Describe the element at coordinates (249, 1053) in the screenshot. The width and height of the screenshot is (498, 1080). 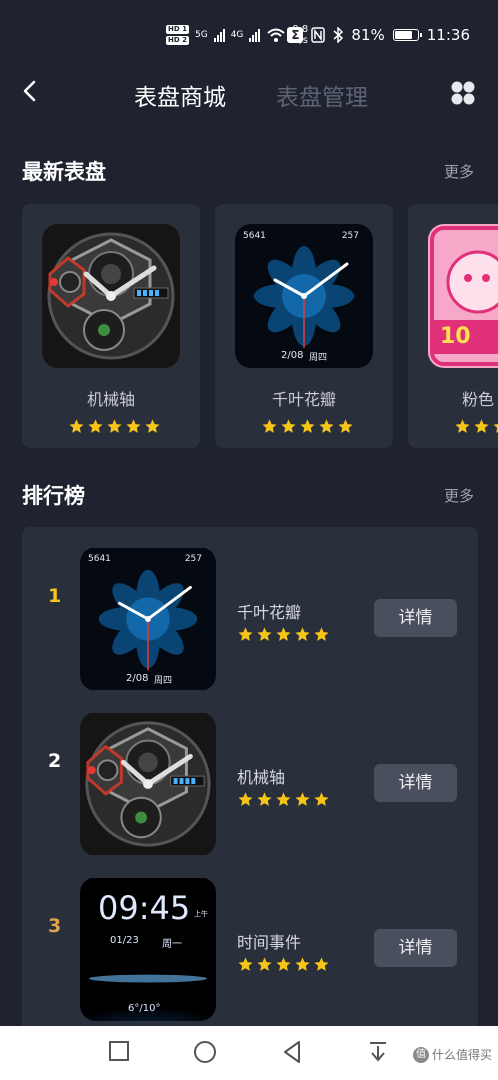
I see `system-nav-bar: 值 什么值得买` at that location.